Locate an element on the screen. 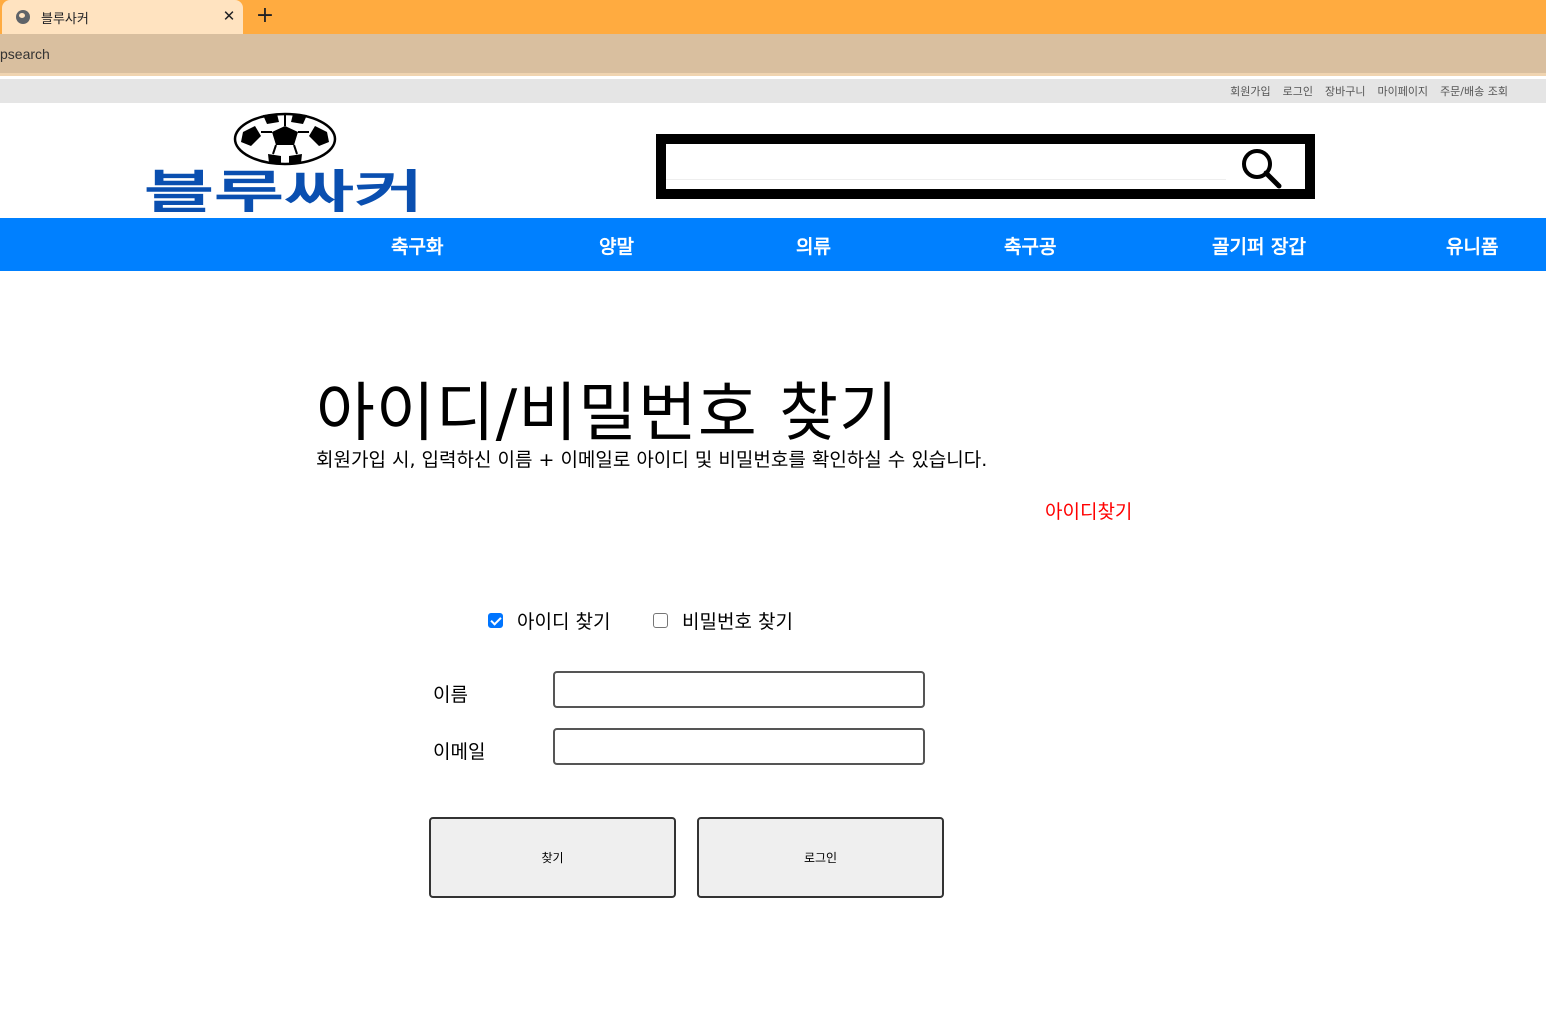 This screenshot has width=1546, height=1013. nav-item-goalkeeper-gloves: 골기퍼 장갑 is located at coordinates (1259, 245).